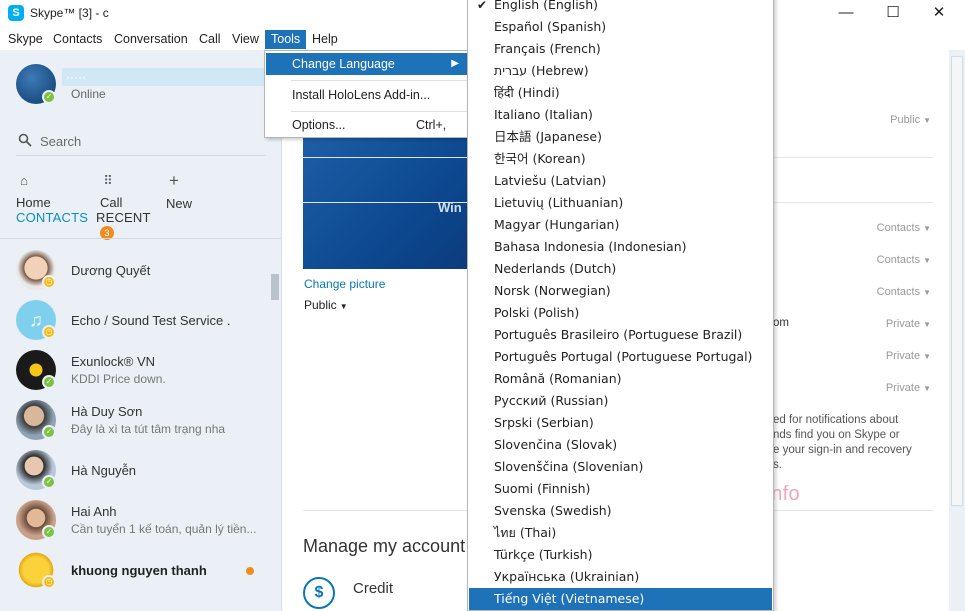 This screenshot has height=611, width=965. I want to click on language-label: ไทย (Thai), so click(525, 532).